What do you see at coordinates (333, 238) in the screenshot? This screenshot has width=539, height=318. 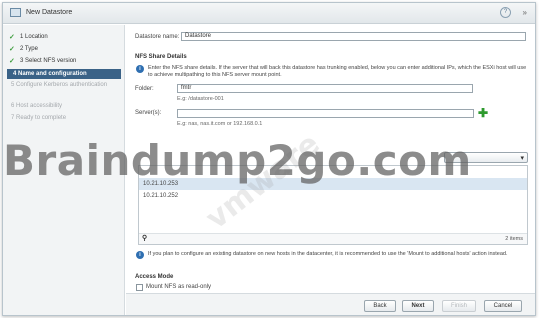 I see `list-toolbar: ⚲ 2 items` at bounding box center [333, 238].